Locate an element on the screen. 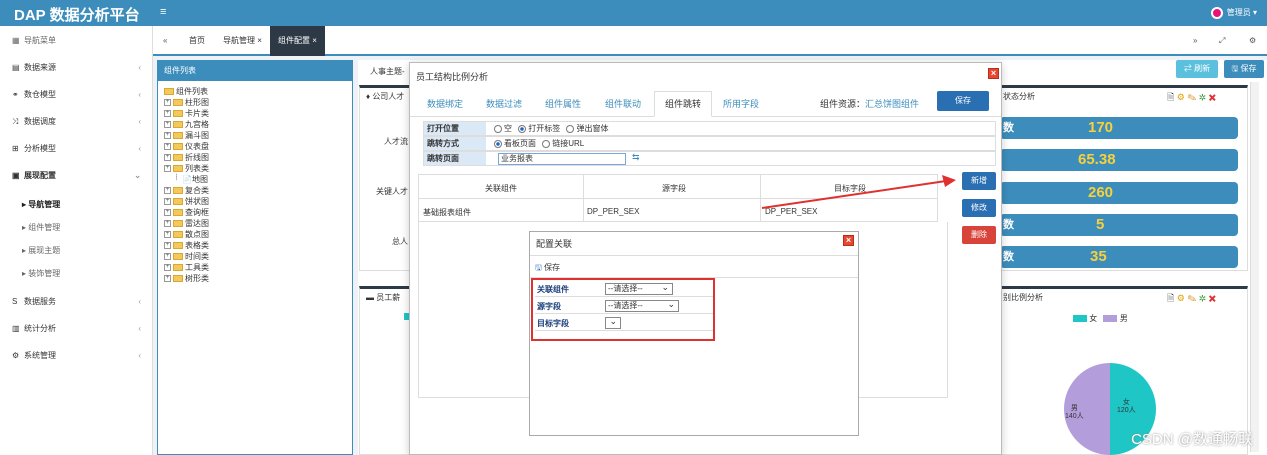 The image size is (1267, 455). sidebar-item-statistics: ▥ 统计分析 ‹ is located at coordinates (76, 329).